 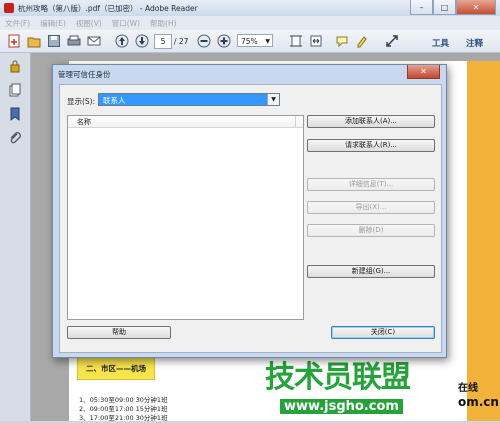 What do you see at coordinates (421, 7) in the screenshot?
I see `minimize-button: –` at bounding box center [421, 7].